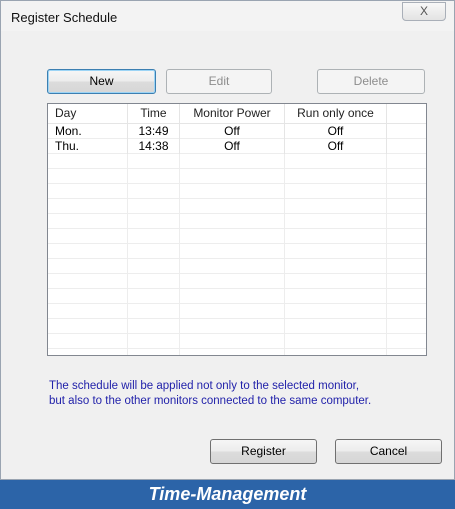 Image resolution: width=455 pixels, height=509 pixels. What do you see at coordinates (263, 451) in the screenshot?
I see `register-button: Register` at bounding box center [263, 451].